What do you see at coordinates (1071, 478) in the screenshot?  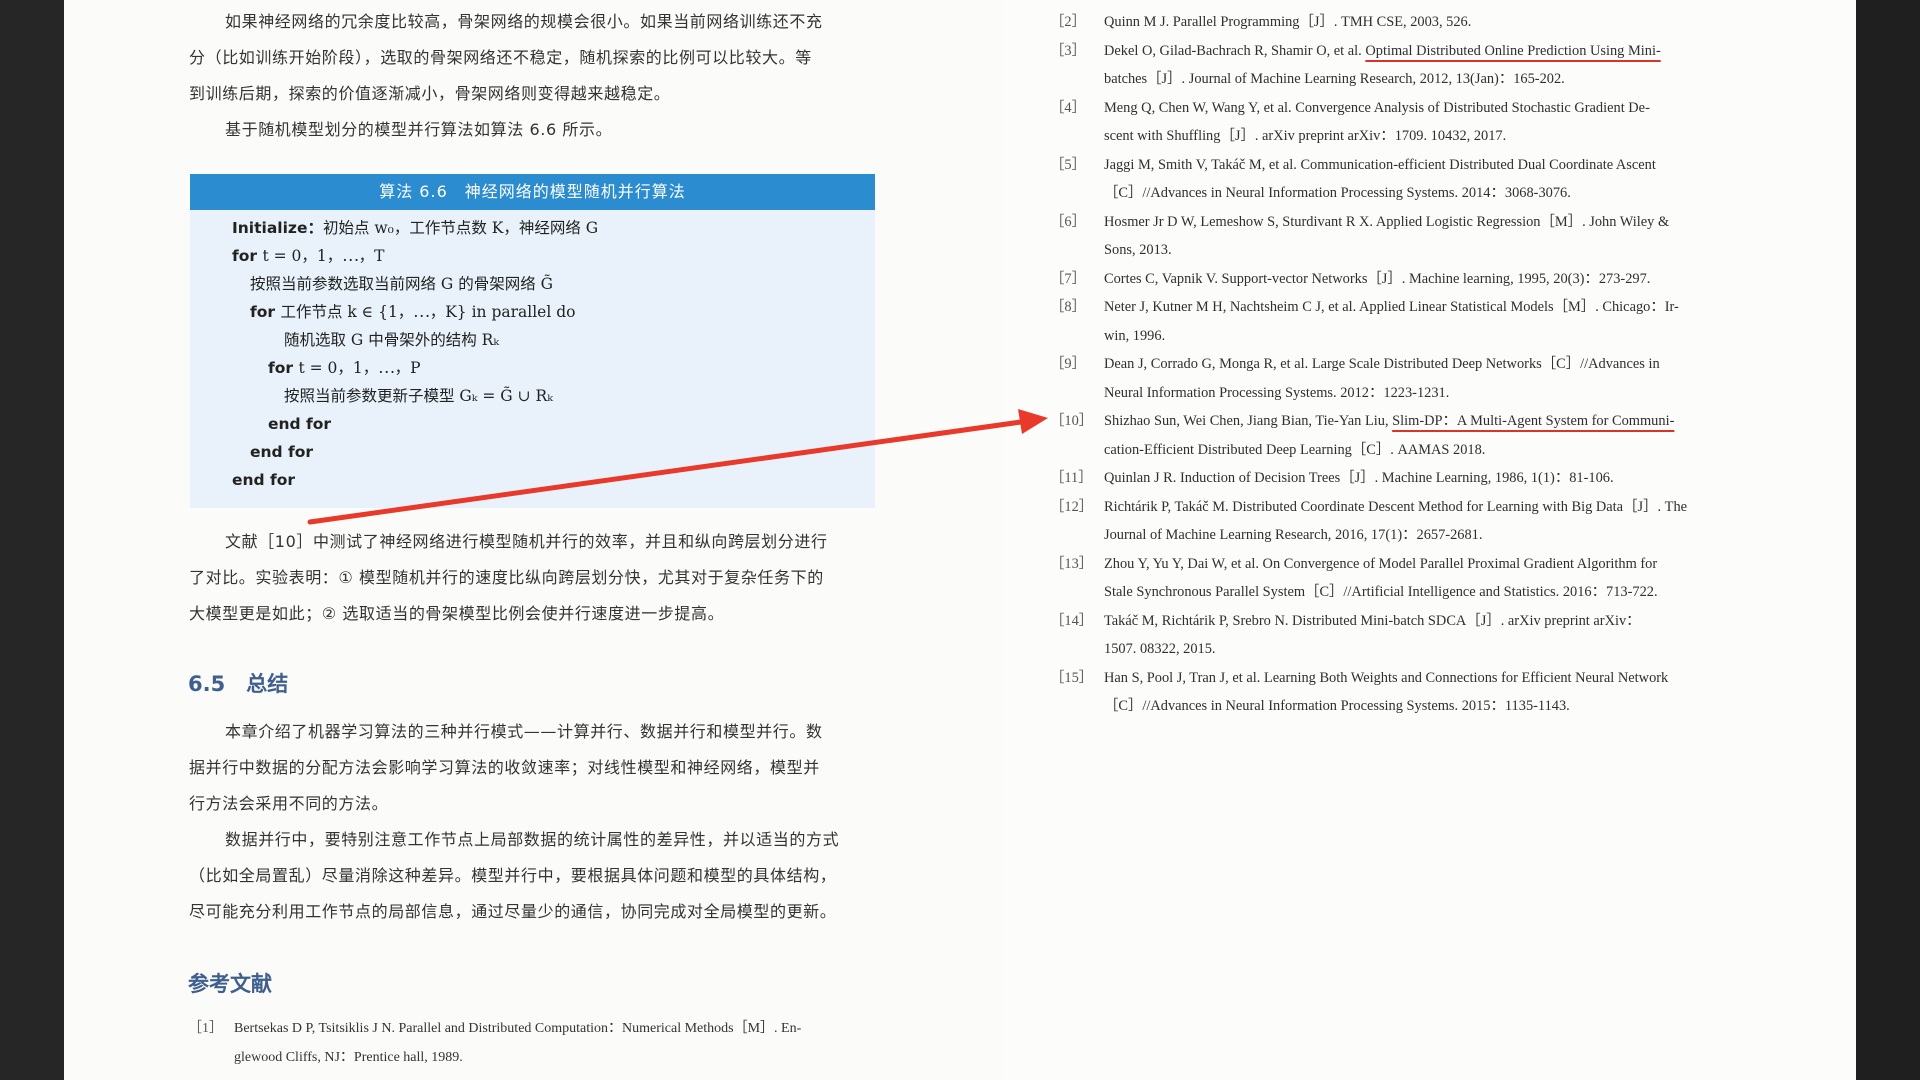 I see `reference-number: ［11］` at bounding box center [1071, 478].